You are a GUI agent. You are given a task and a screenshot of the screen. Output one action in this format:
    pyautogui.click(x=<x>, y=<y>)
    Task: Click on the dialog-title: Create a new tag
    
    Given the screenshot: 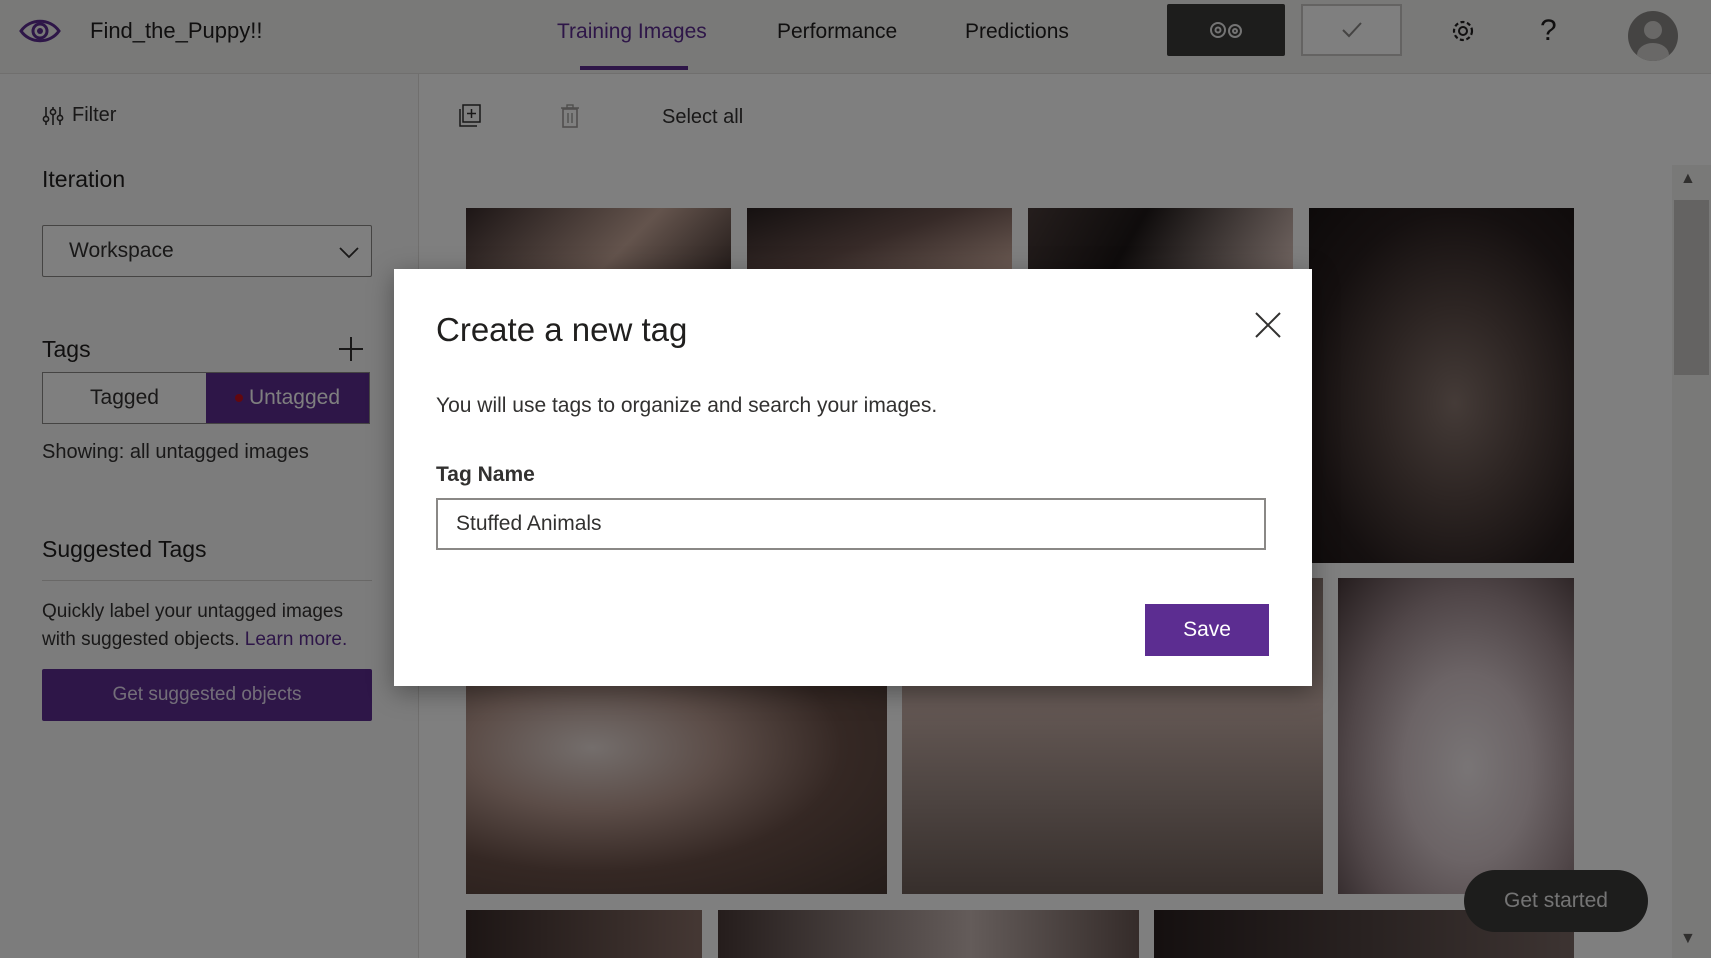 What is the action you would take?
    pyautogui.click(x=562, y=329)
    